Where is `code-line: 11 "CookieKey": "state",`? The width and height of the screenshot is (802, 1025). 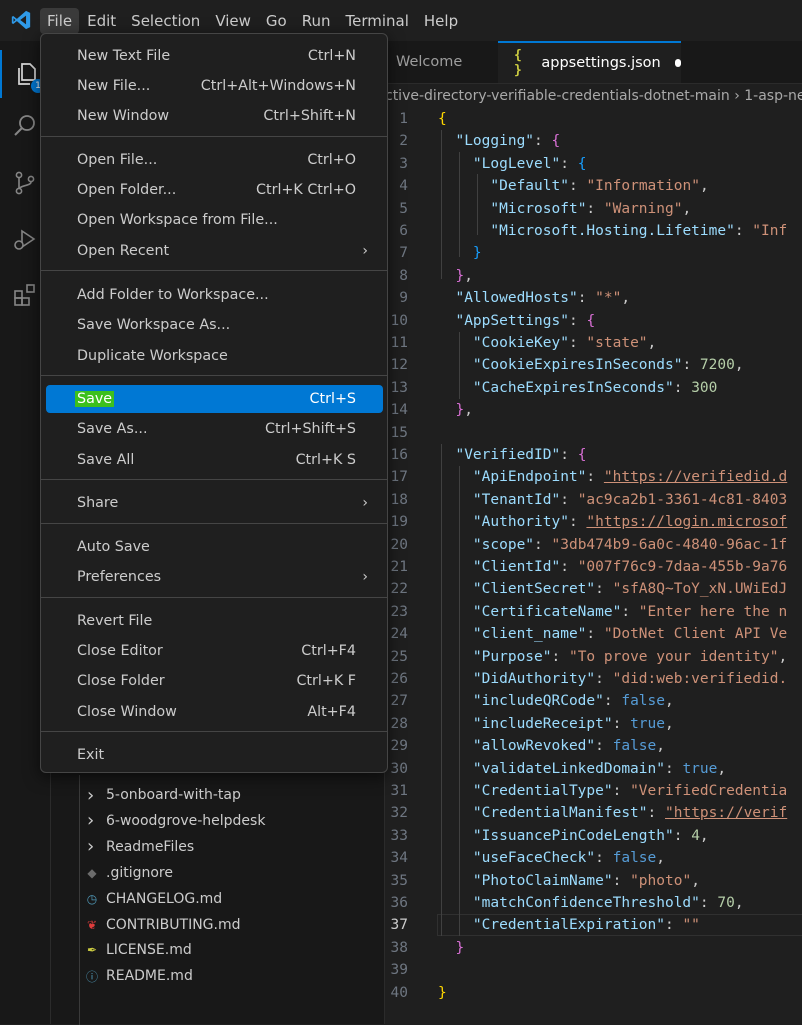 code-line: 11 "CookieKey": "state", is located at coordinates (593, 343).